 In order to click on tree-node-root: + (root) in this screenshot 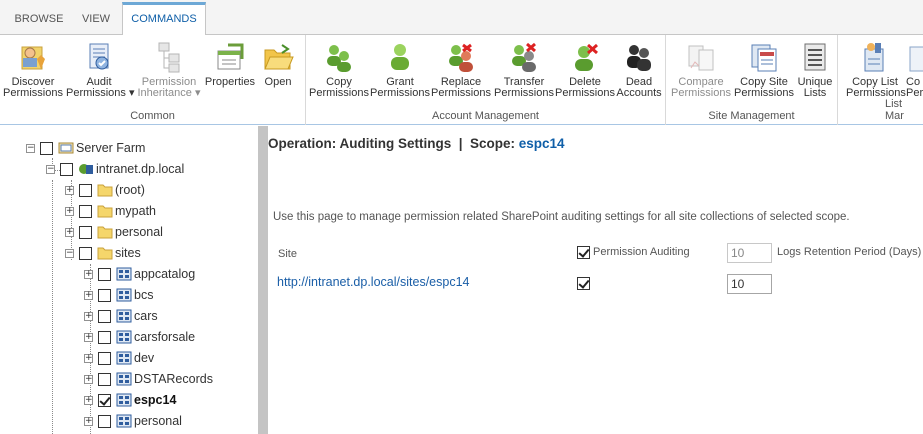, I will do `click(105, 190)`.